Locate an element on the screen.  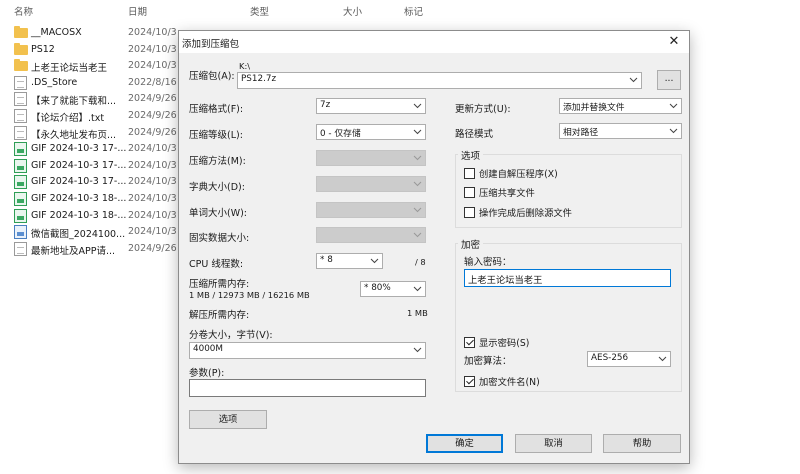
sfx-checkbox: 创建自解压程序(X) is located at coordinates (511, 173).